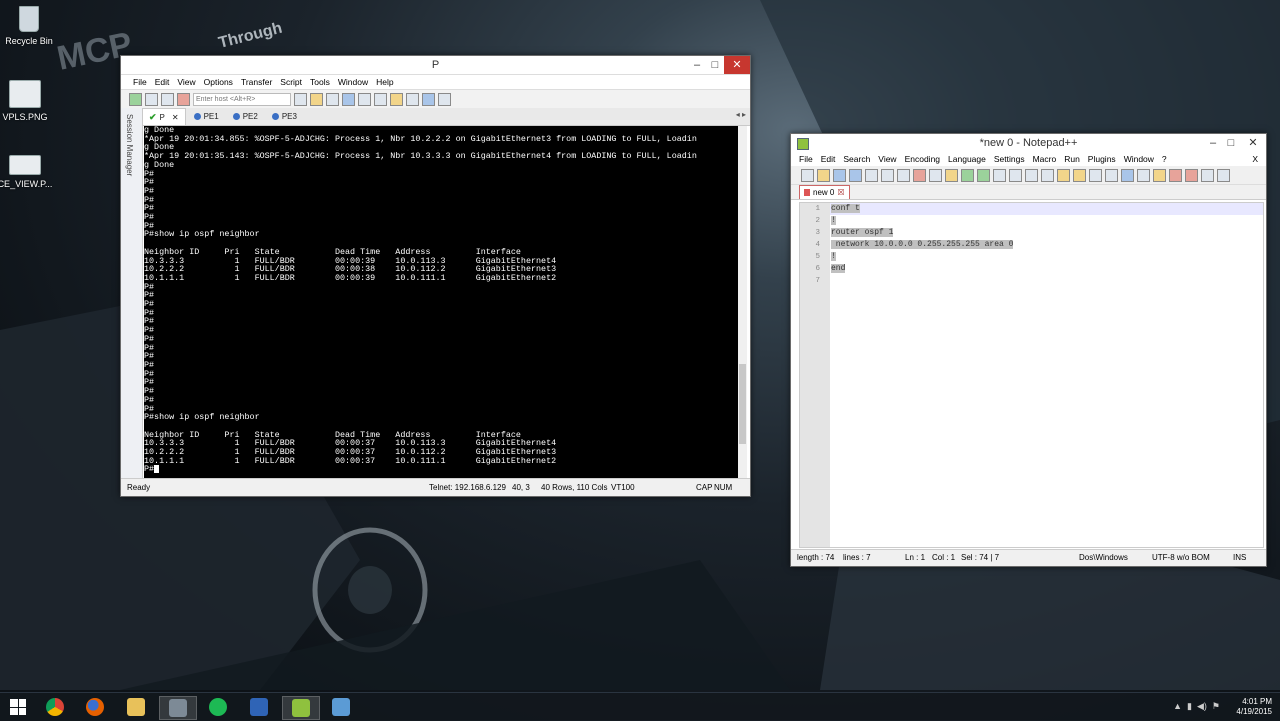 The height and width of the screenshot is (721, 1280). I want to click on taskbar-notepadpp, so click(301, 708).